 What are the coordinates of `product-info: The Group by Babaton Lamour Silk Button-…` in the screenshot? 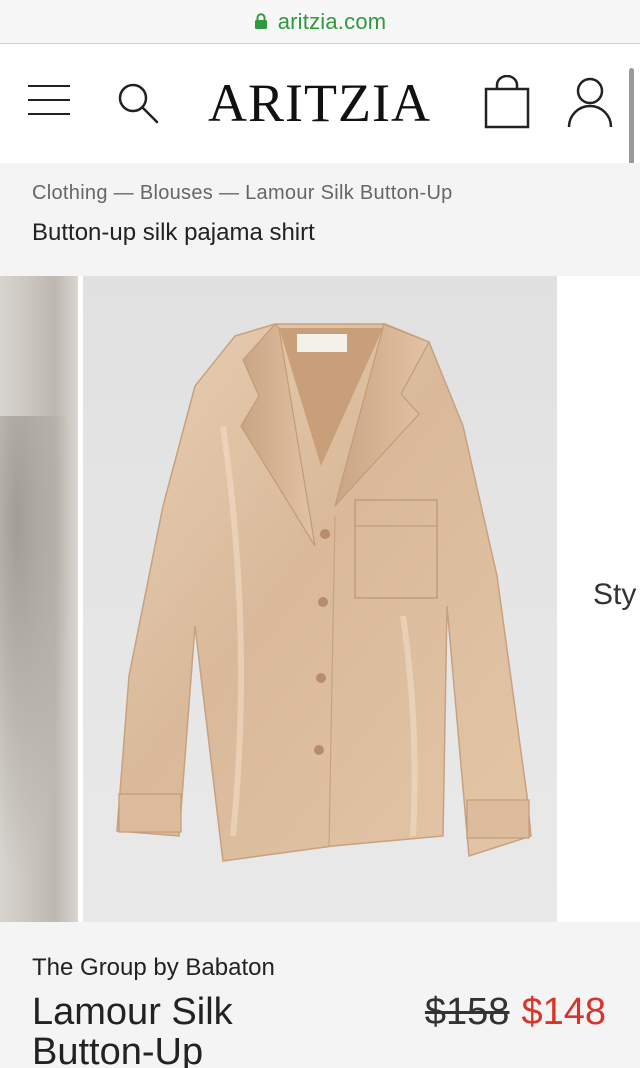 It's located at (320, 995).